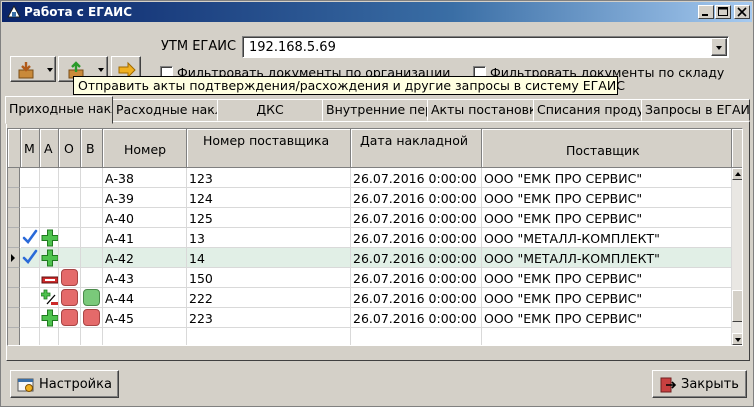  I want to click on column-header-v: В, so click(92, 148).